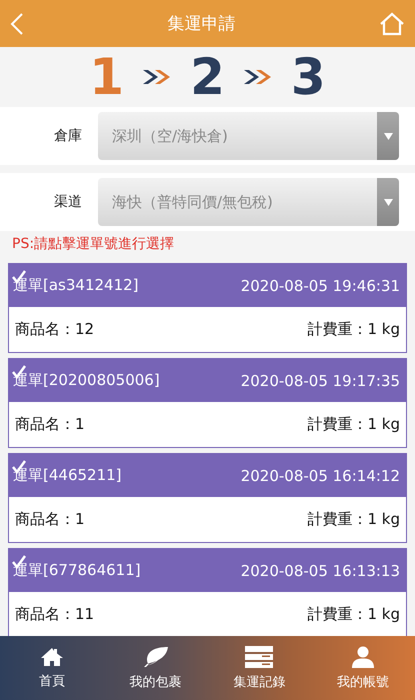 The width and height of the screenshot is (415, 700). What do you see at coordinates (320, 285) in the screenshot?
I see `waybill-time: 2020-08-05 19:46:31` at bounding box center [320, 285].